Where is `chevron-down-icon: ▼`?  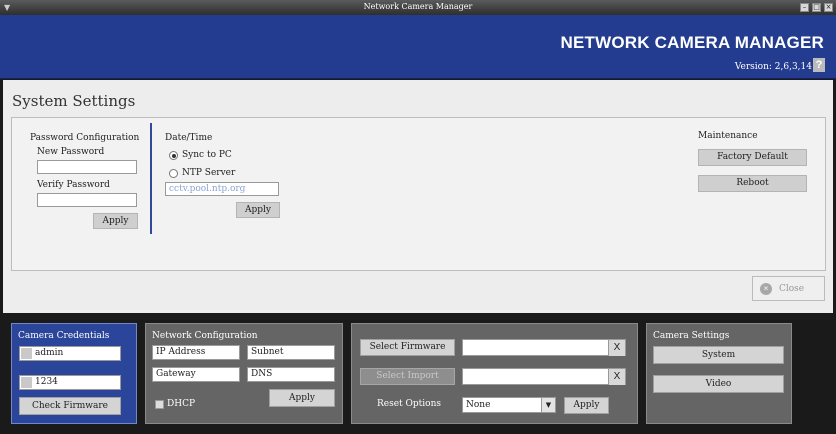 chevron-down-icon: ▼ is located at coordinates (548, 405).